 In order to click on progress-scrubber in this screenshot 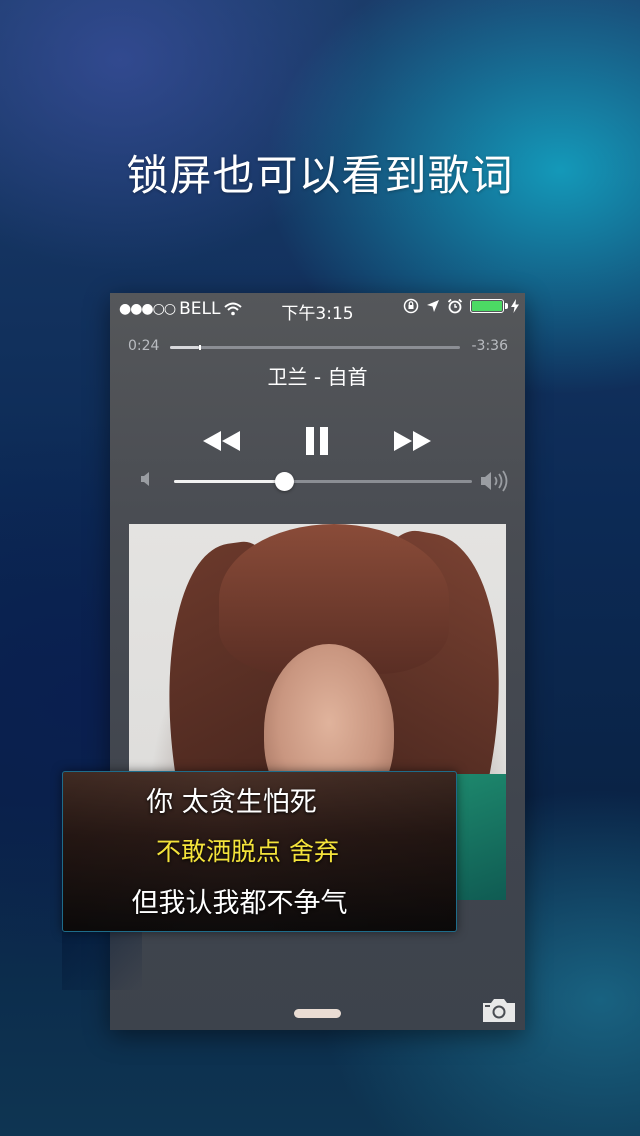, I will do `click(315, 347)`.